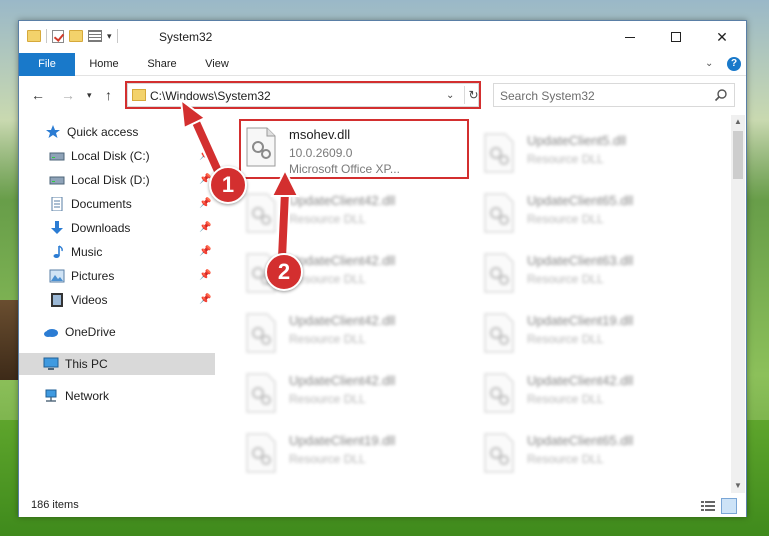 This screenshot has height=536, width=769. I want to click on step-2-badge: 2, so click(284, 272).